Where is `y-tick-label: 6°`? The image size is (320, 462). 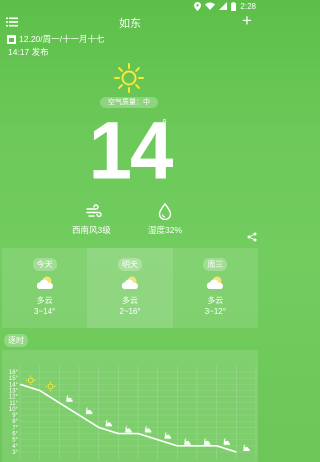
y-tick-label: 6° is located at coordinates (15, 435).